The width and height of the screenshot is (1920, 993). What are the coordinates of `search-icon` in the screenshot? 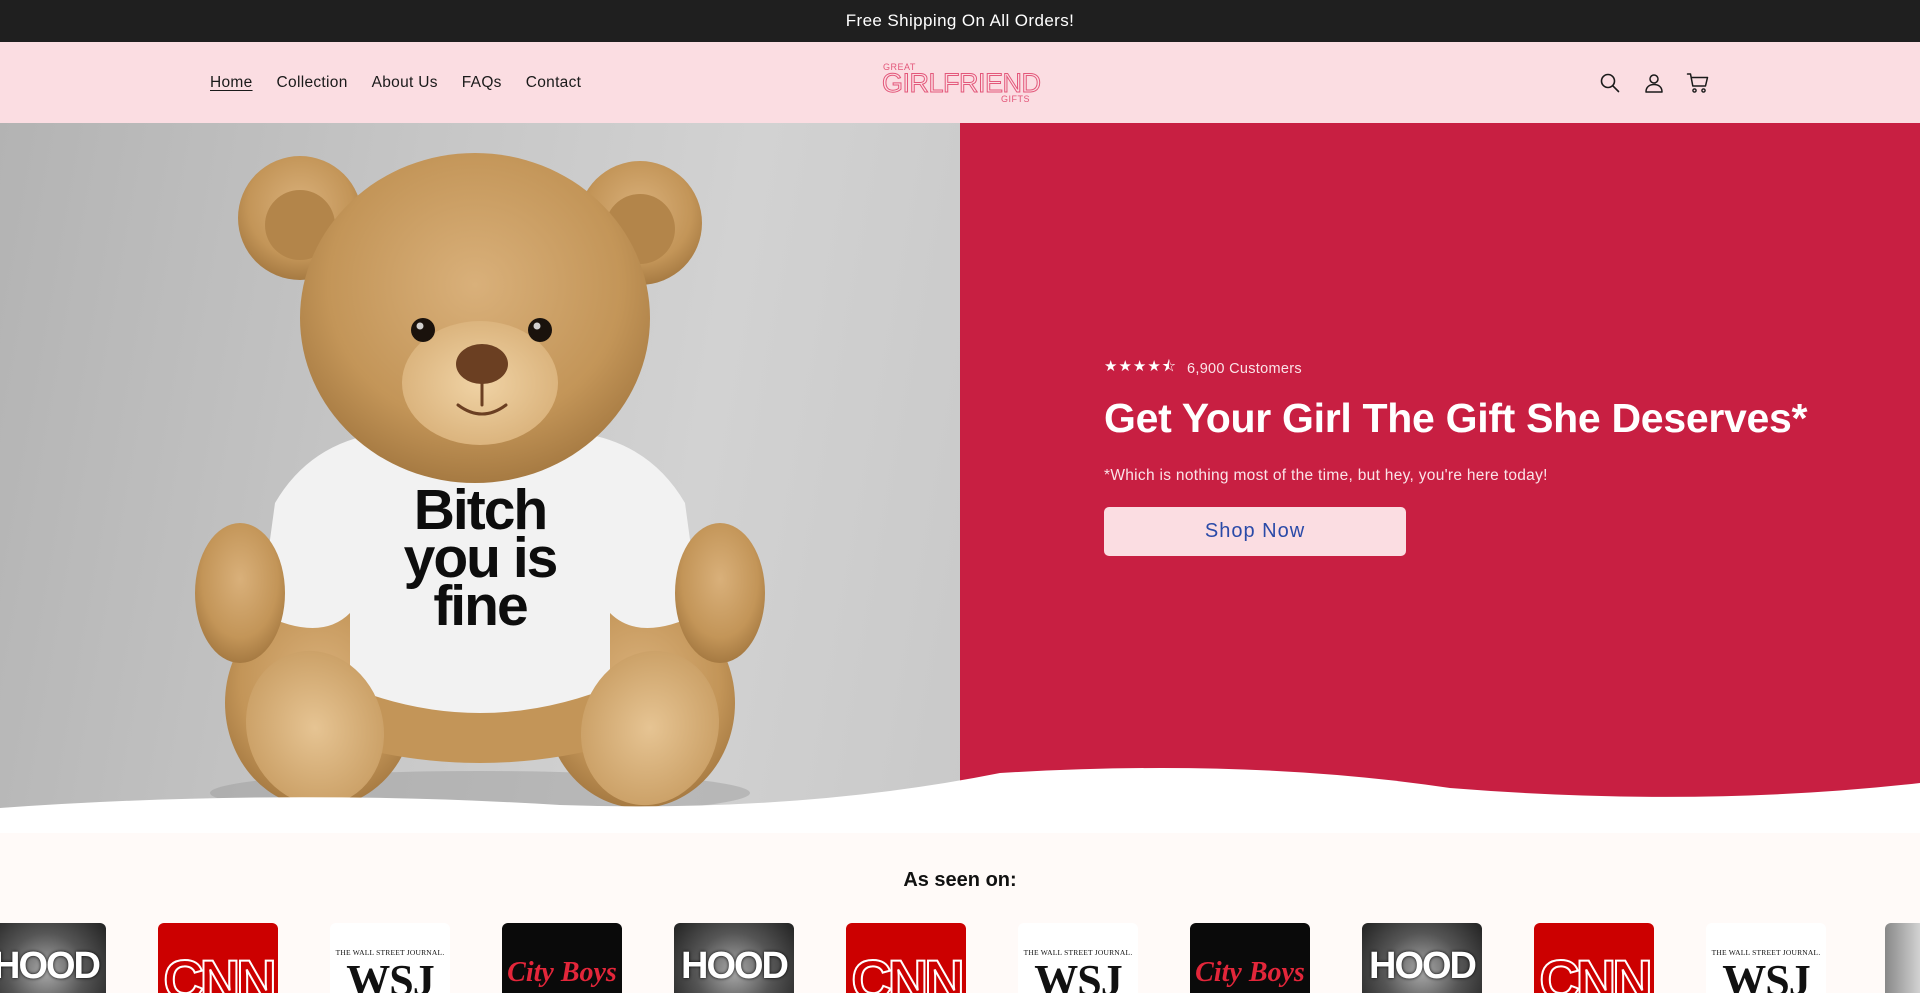 It's located at (1610, 83).